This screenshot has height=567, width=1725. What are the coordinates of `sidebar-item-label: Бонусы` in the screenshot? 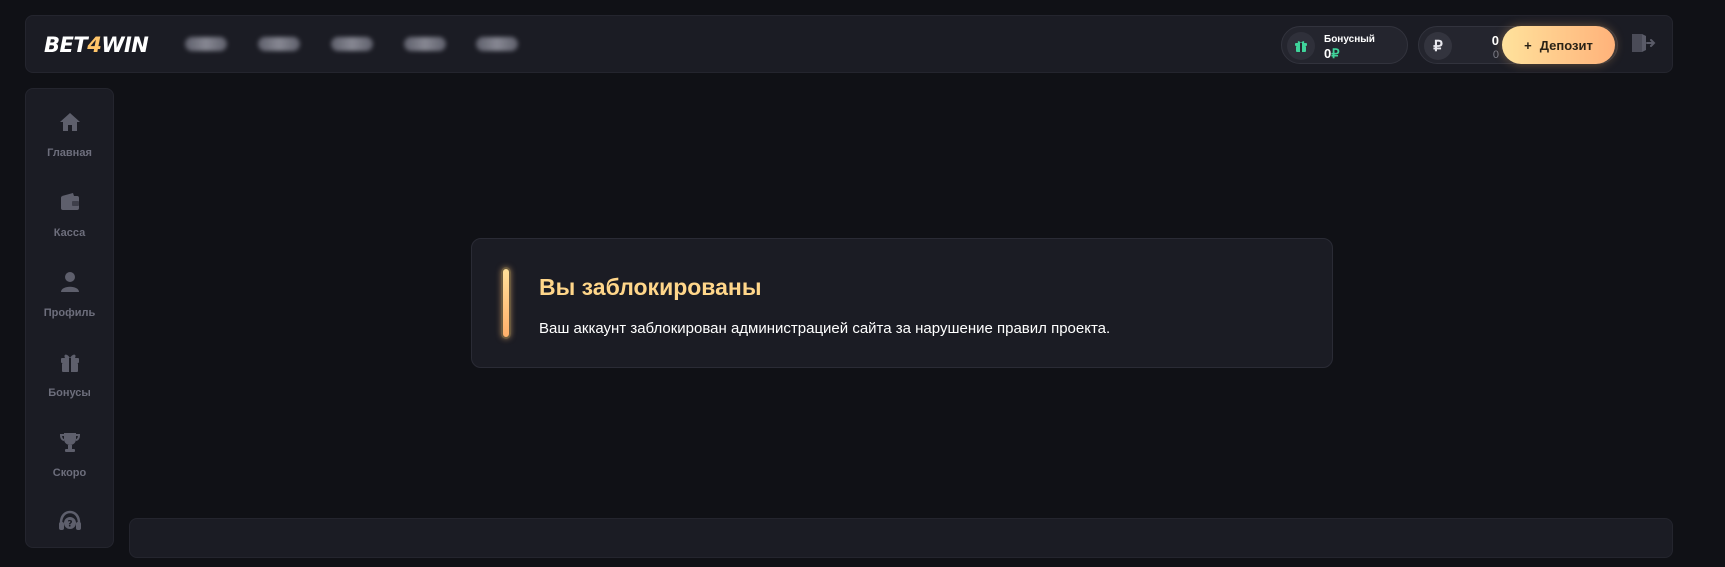 It's located at (69, 393).